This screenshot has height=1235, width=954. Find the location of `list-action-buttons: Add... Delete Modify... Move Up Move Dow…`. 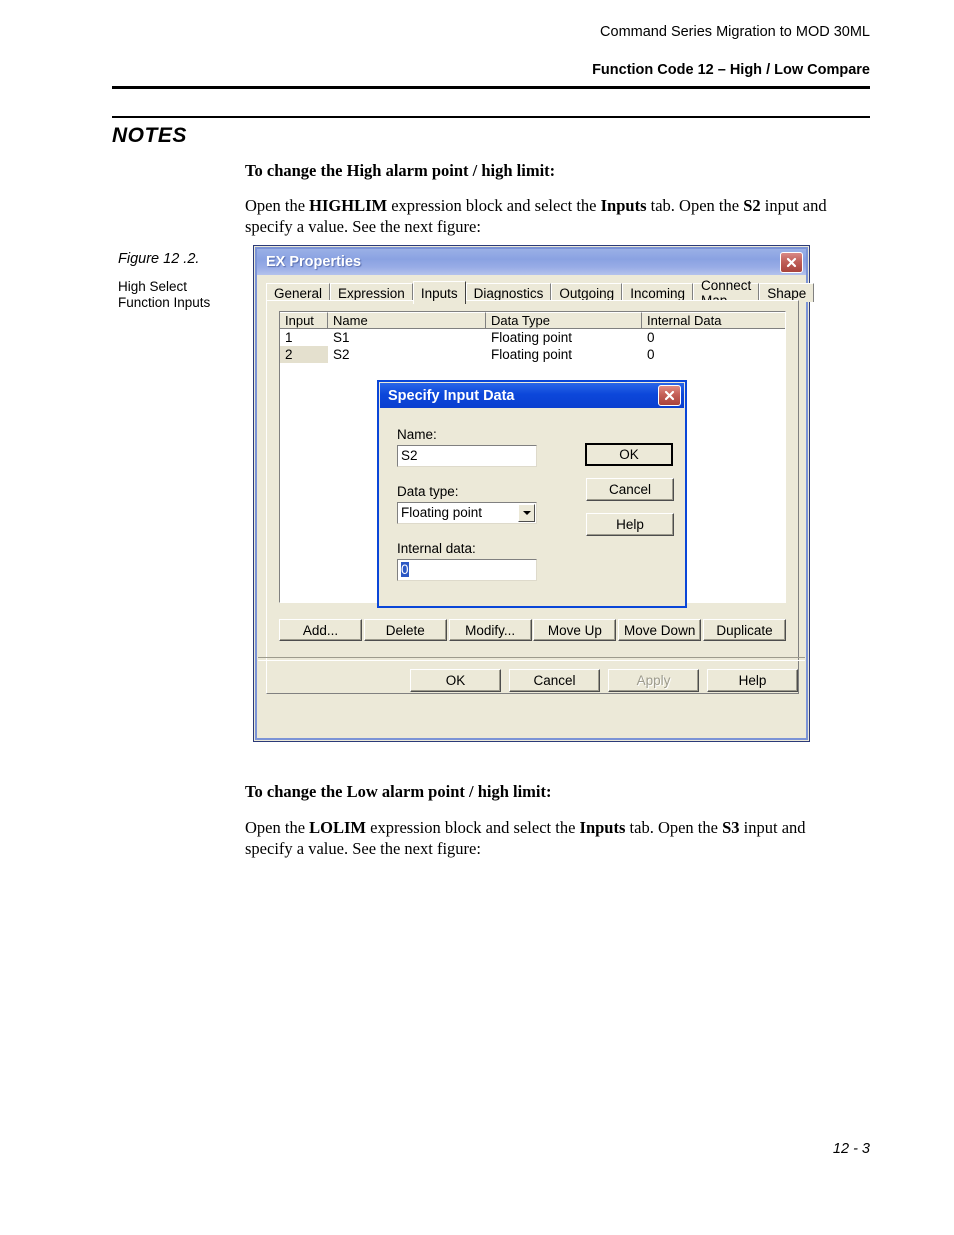

list-action-buttons: Add... Delete Modify... Move Up Move Dow… is located at coordinates (532, 630).